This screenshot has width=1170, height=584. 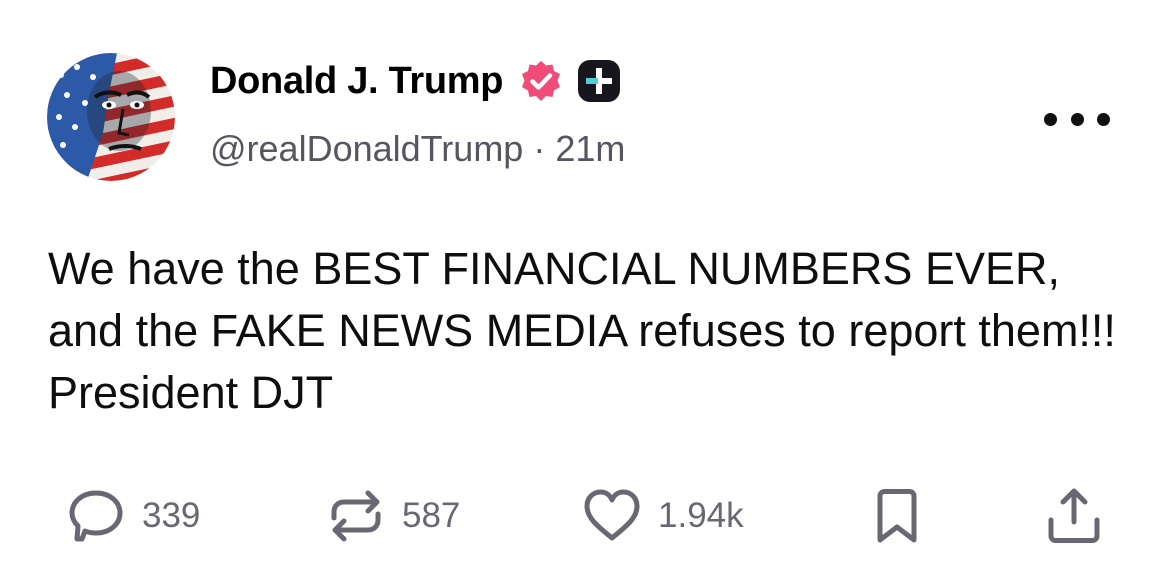 I want to click on like-button: 1.94k, so click(x=663, y=516).